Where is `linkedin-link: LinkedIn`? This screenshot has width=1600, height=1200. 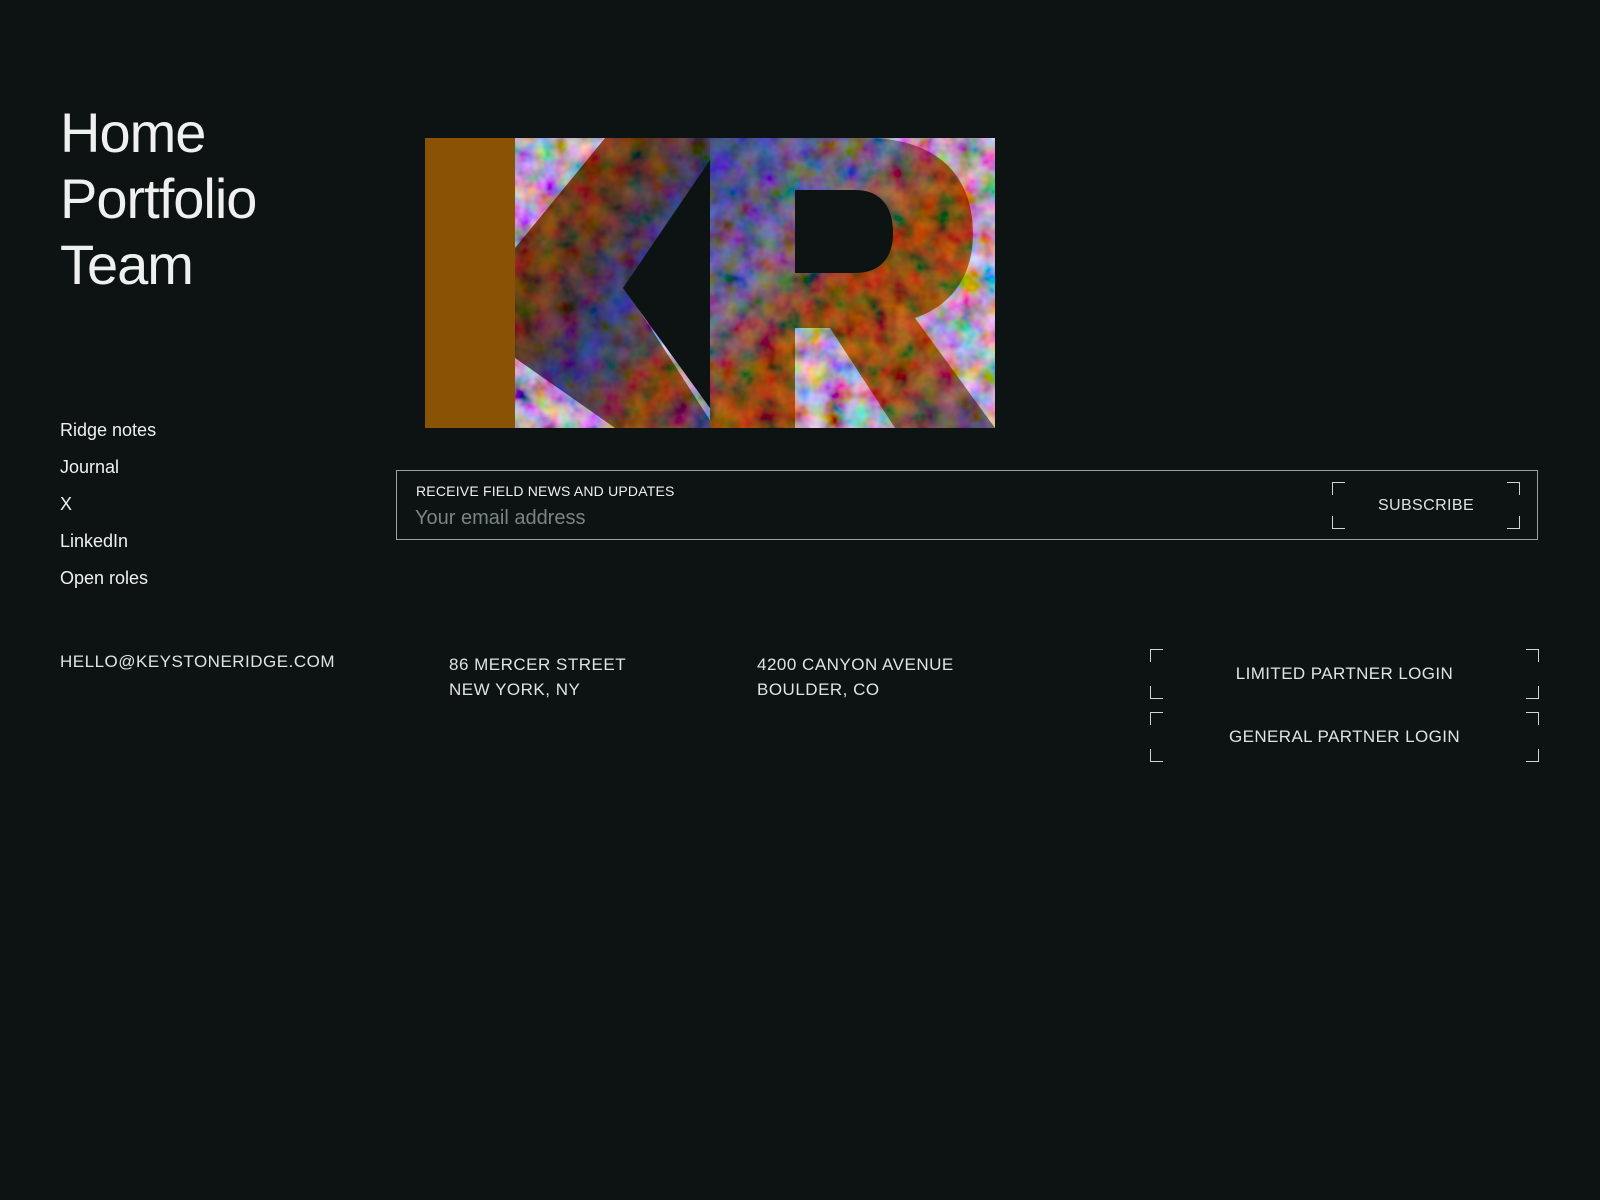 linkedin-link: LinkedIn is located at coordinates (108, 541).